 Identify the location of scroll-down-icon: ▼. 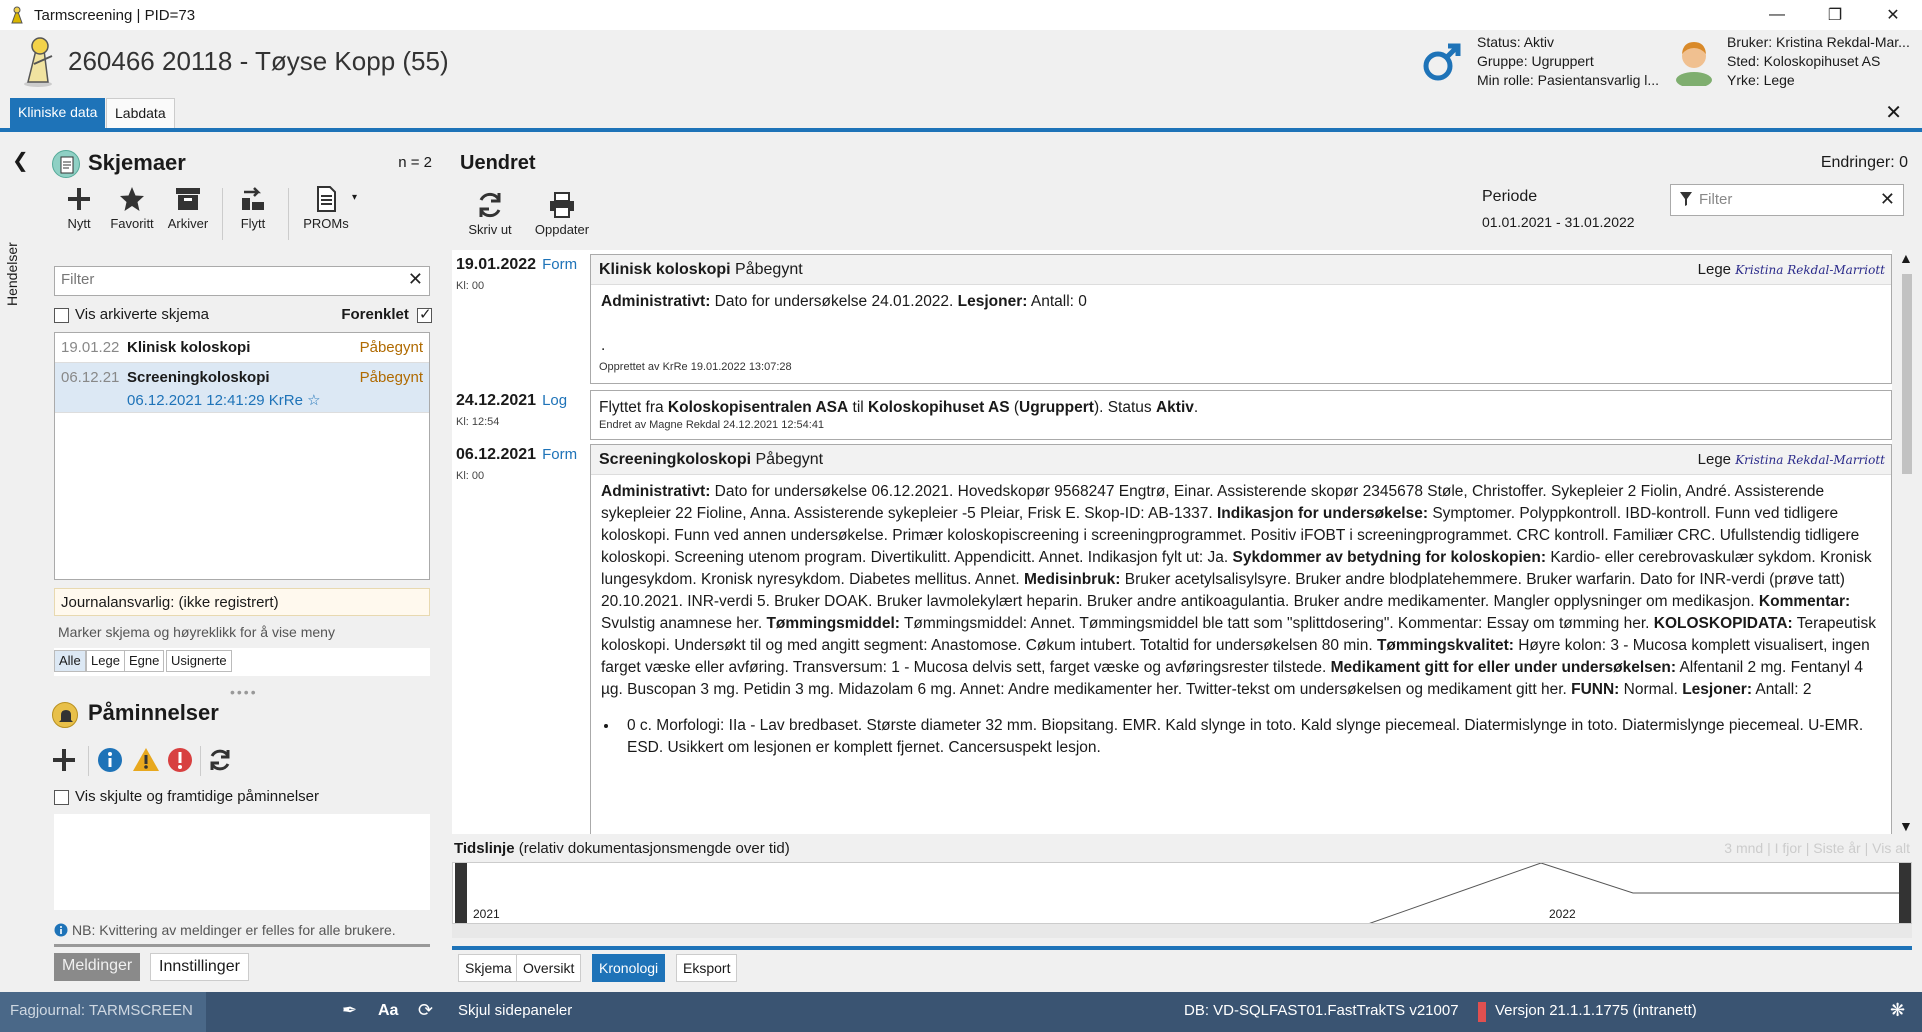
(1906, 826).